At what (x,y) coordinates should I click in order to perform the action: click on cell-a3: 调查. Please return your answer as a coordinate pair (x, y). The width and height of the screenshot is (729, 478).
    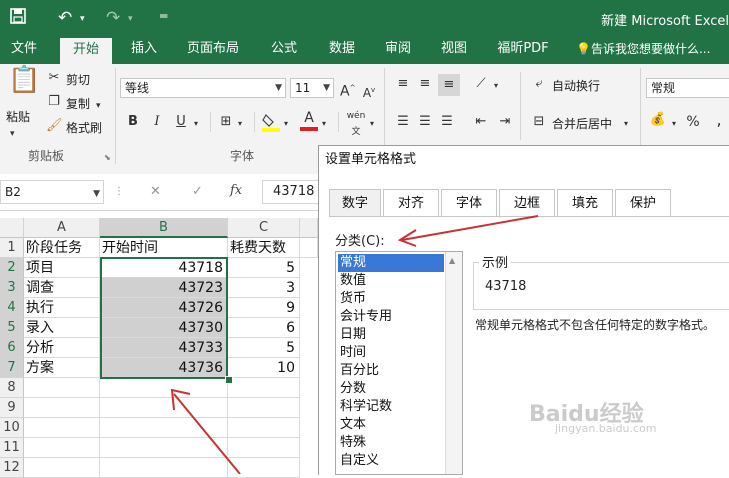
    Looking at the image, I should click on (62, 288).